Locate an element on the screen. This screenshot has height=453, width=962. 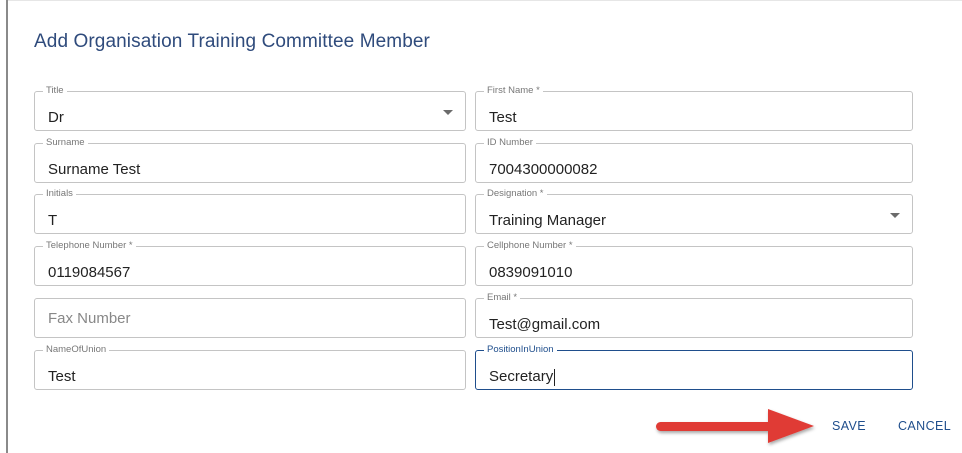
title-value: Dr is located at coordinates (56, 117).